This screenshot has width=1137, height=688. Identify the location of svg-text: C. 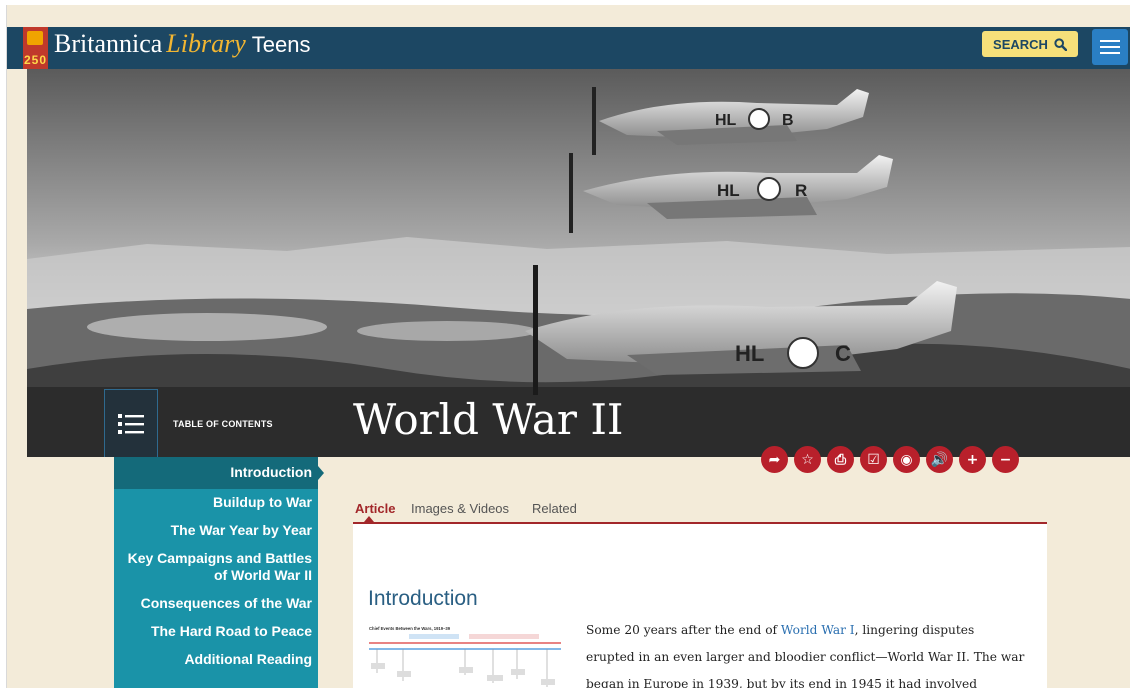
(843, 353).